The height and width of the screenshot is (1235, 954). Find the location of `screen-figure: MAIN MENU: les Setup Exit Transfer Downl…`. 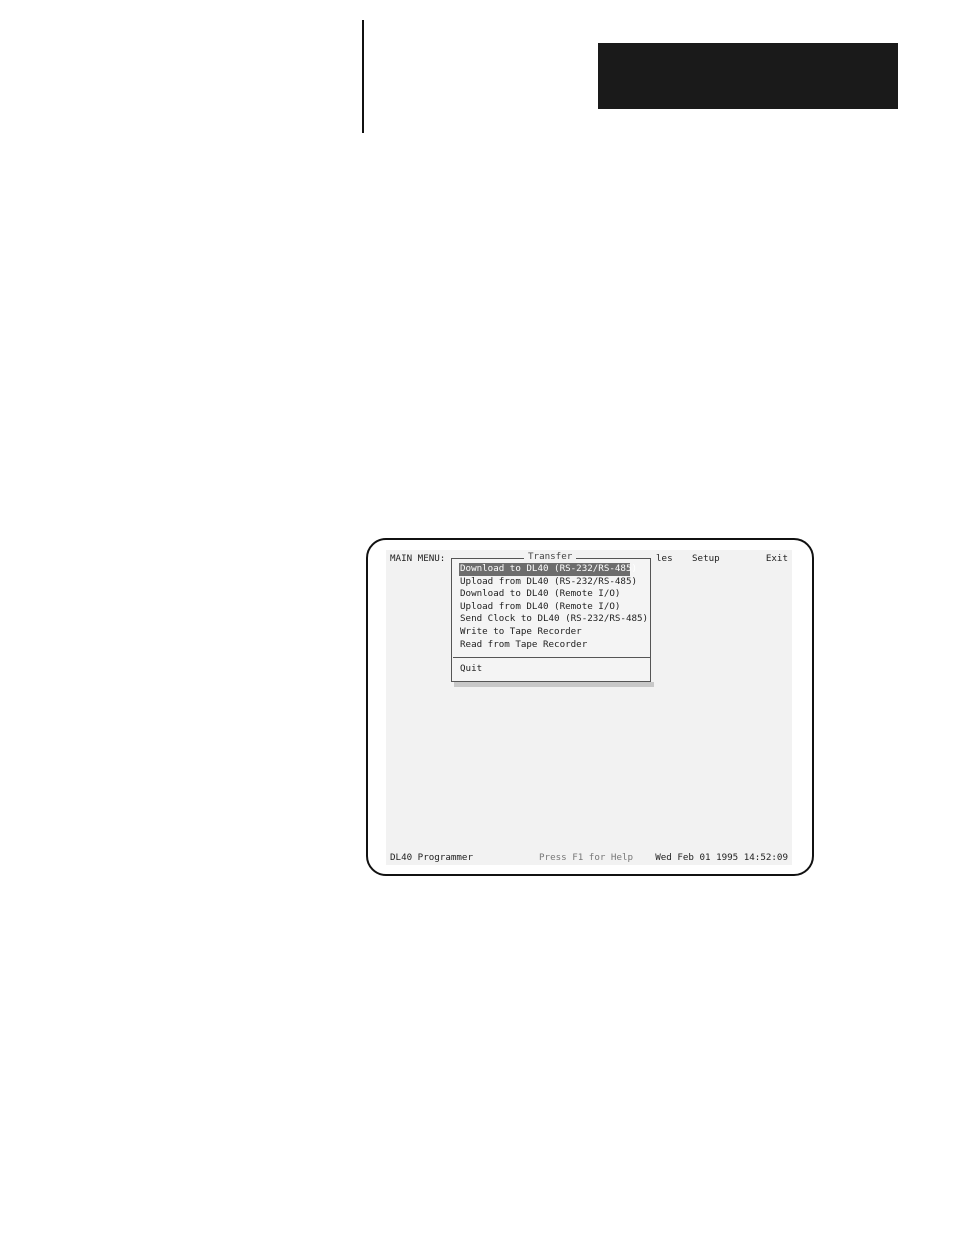

screen-figure: MAIN MENU: les Setup Exit Transfer Downl… is located at coordinates (590, 707).